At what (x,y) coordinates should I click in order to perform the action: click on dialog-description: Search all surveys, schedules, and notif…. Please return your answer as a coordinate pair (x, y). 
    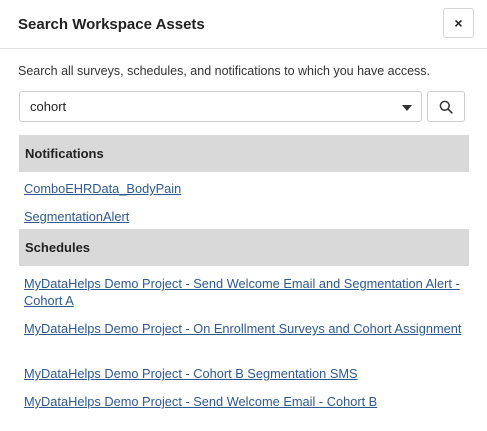
    Looking at the image, I should click on (224, 71).